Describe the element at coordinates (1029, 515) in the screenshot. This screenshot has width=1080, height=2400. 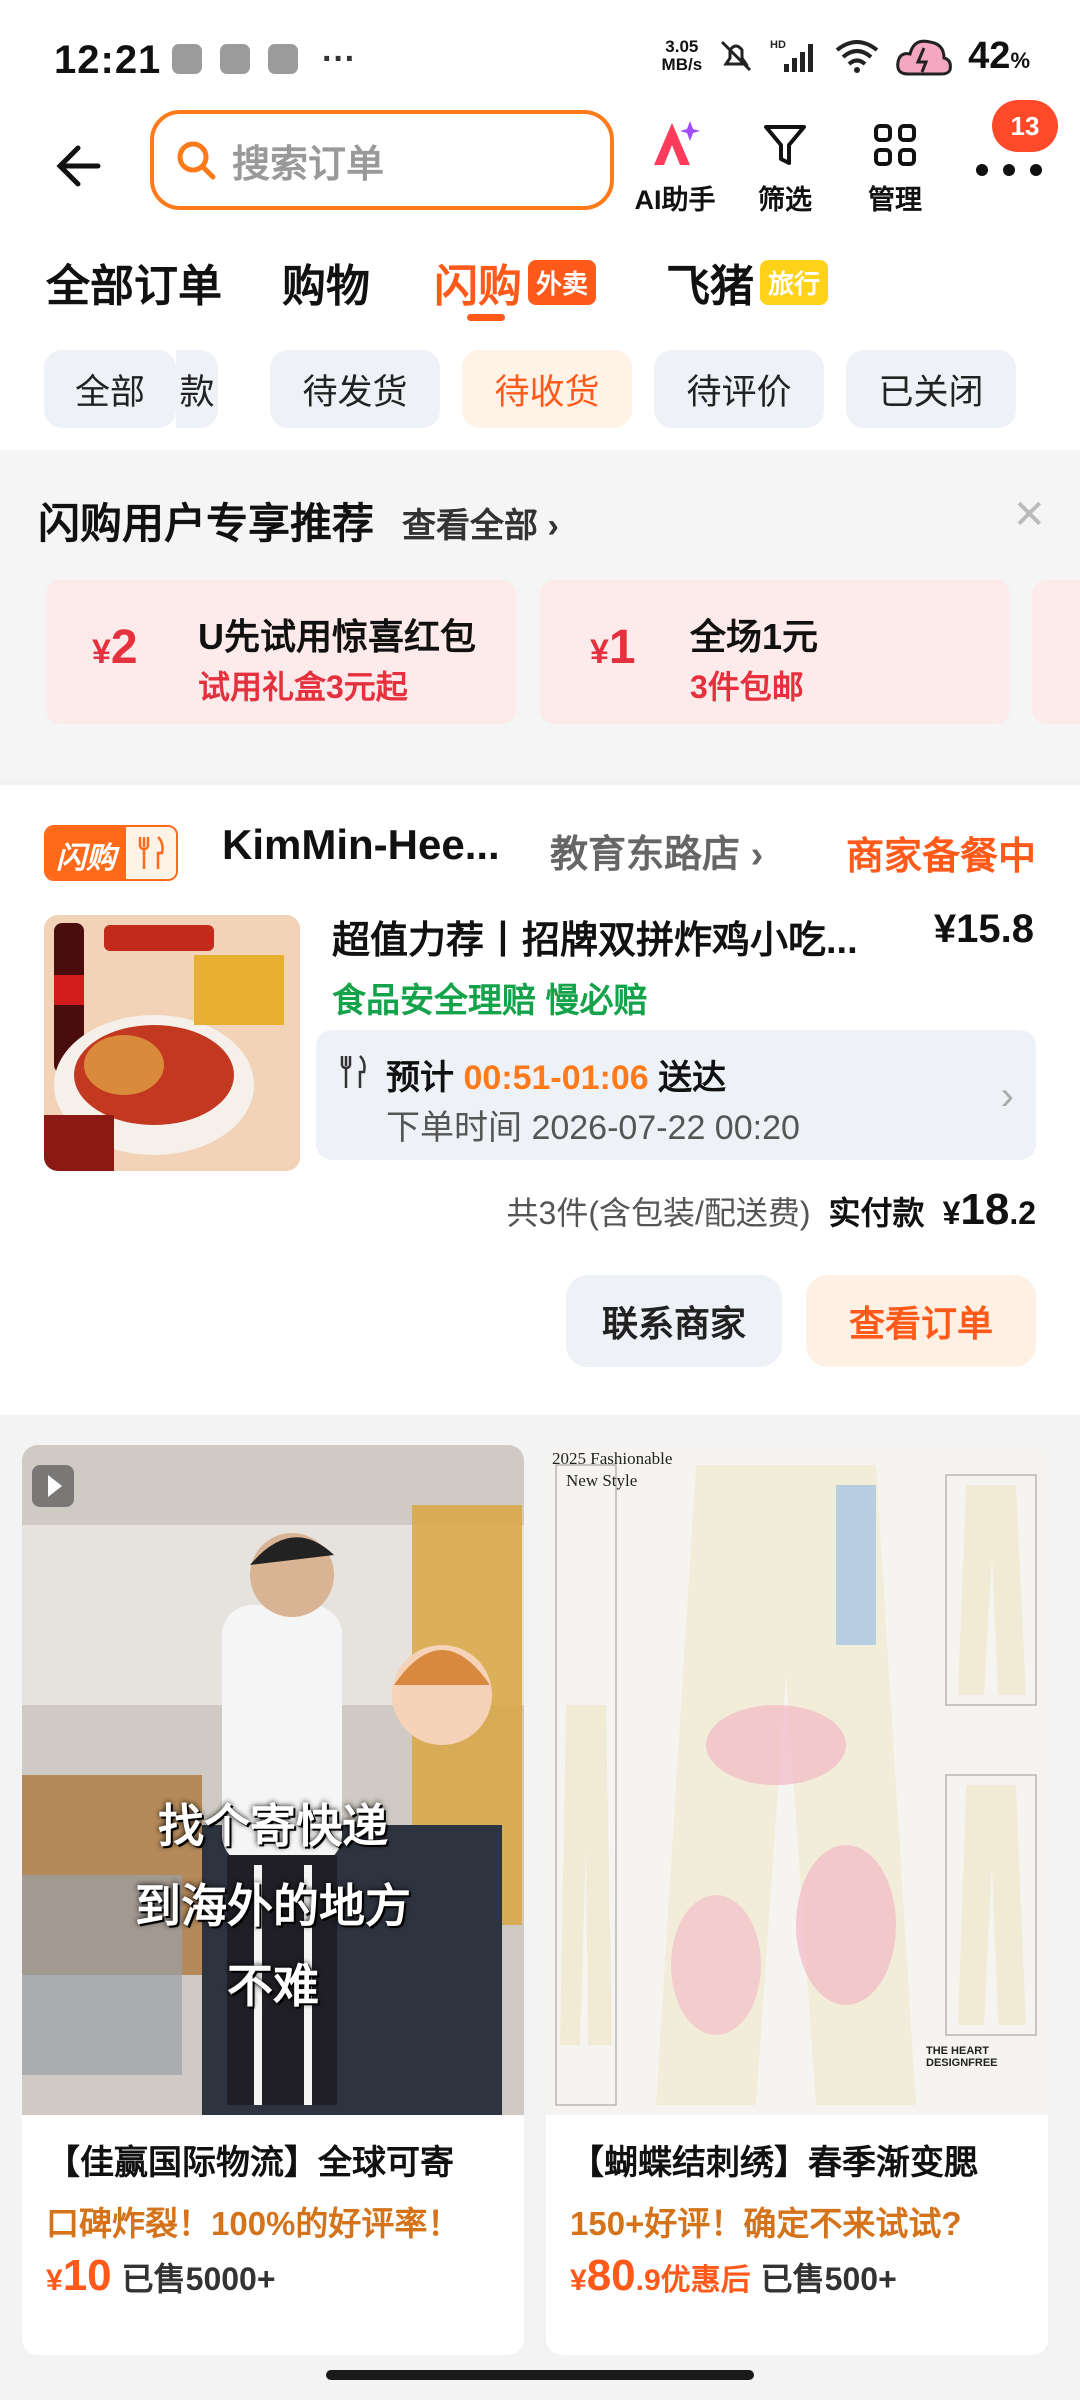
I see `close-icon: ✕` at that location.